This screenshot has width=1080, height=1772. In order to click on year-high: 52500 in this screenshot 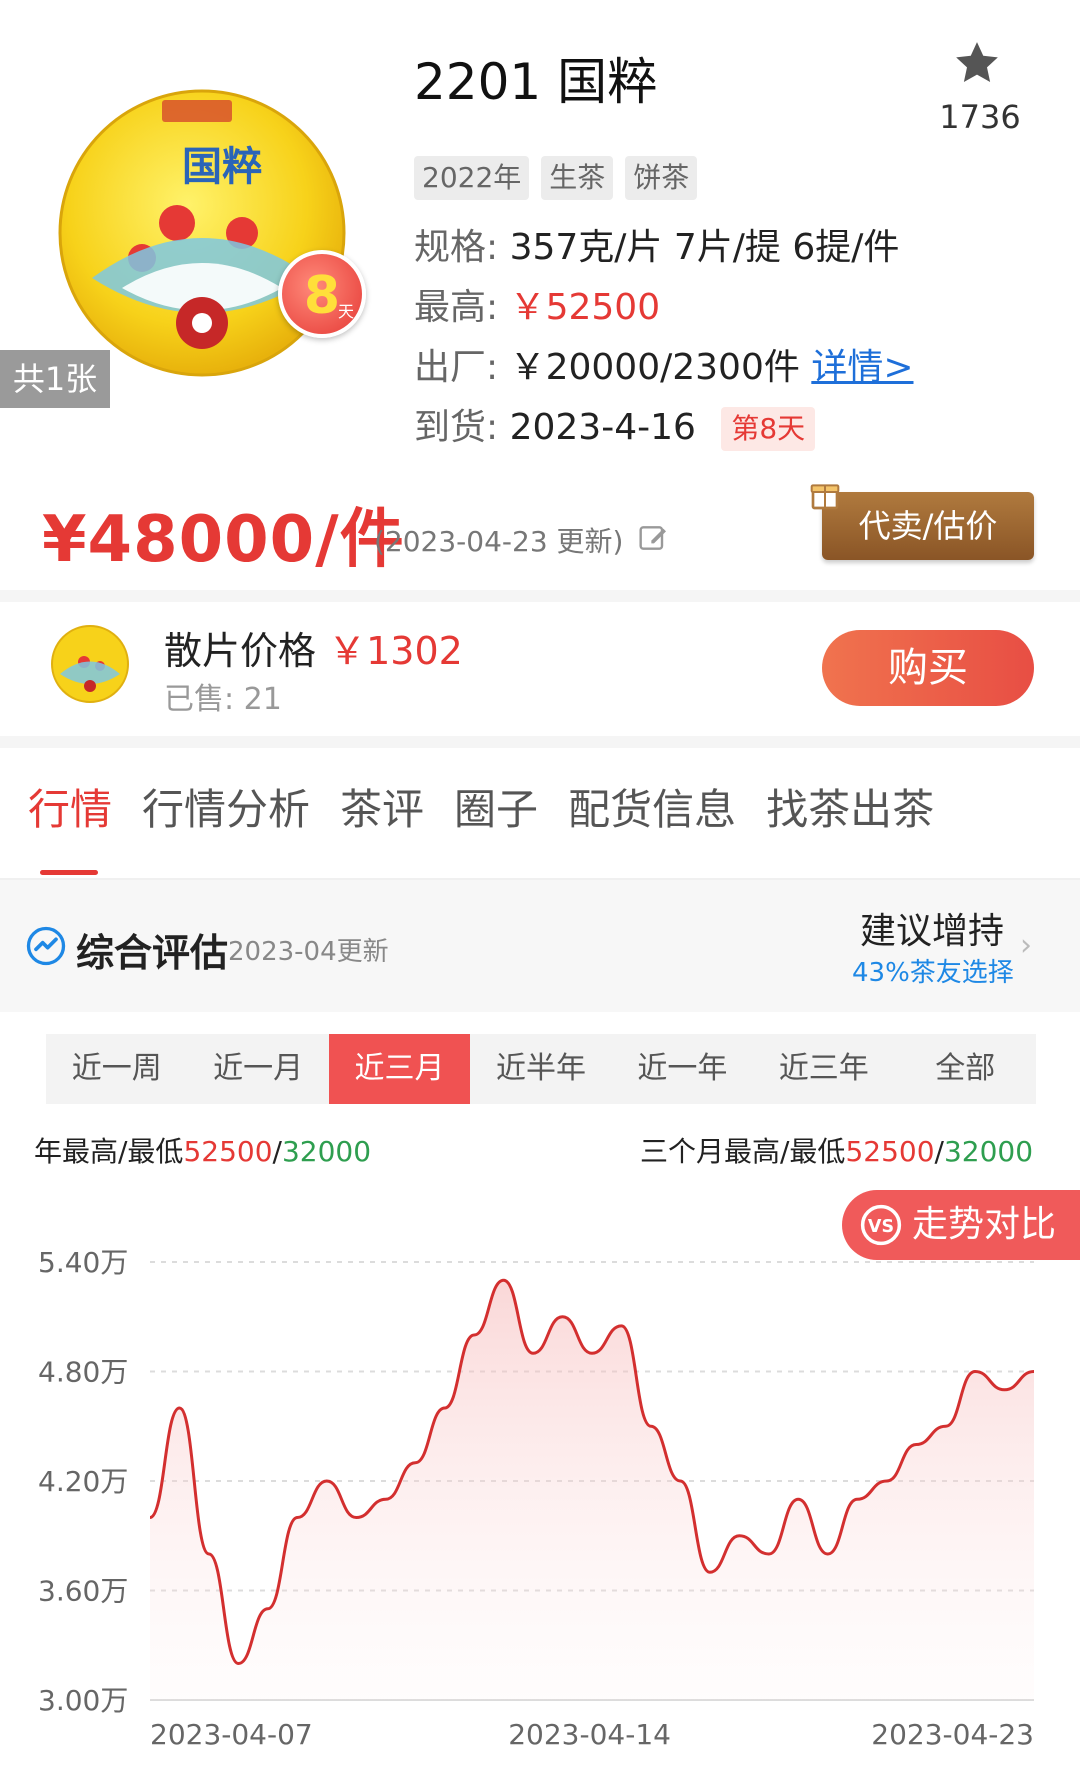, I will do `click(228, 1151)`.